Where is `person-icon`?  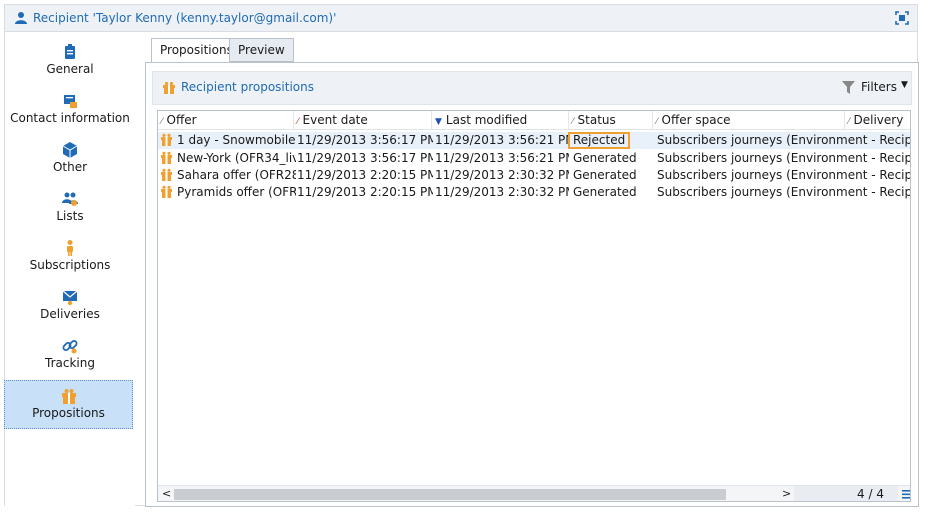
person-icon is located at coordinates (70, 248).